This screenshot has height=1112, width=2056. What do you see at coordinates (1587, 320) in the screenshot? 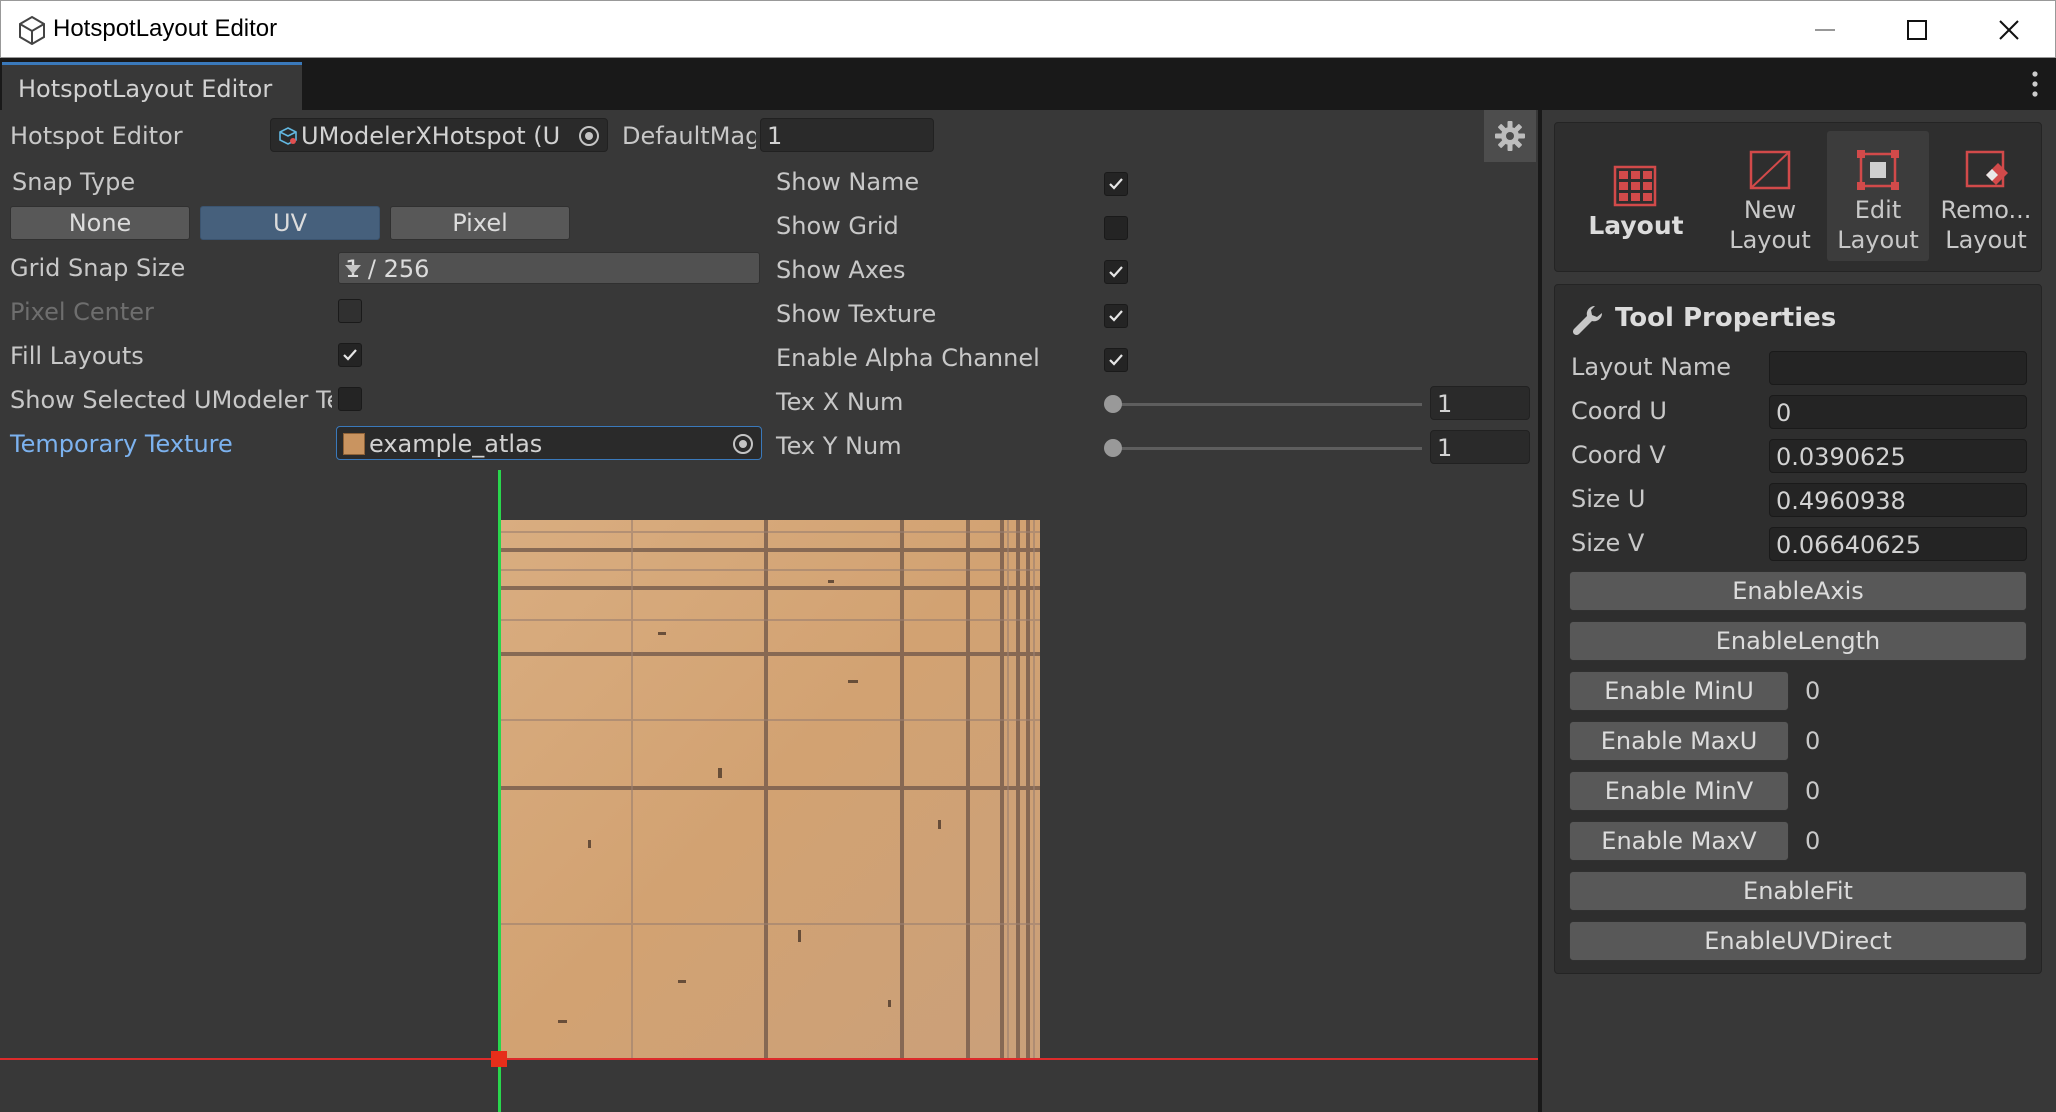
I see `wrench-icon` at bounding box center [1587, 320].